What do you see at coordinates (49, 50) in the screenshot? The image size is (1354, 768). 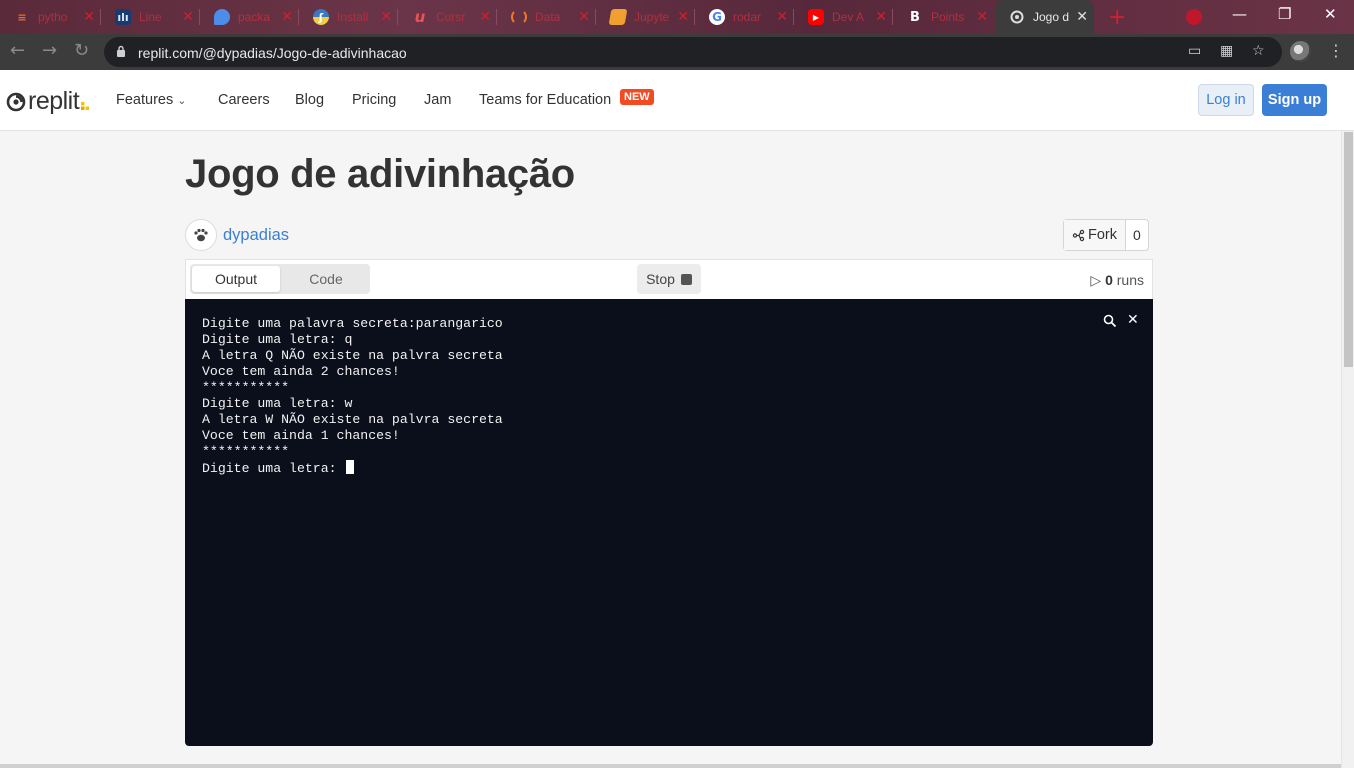 I see `forward-icon: →` at bounding box center [49, 50].